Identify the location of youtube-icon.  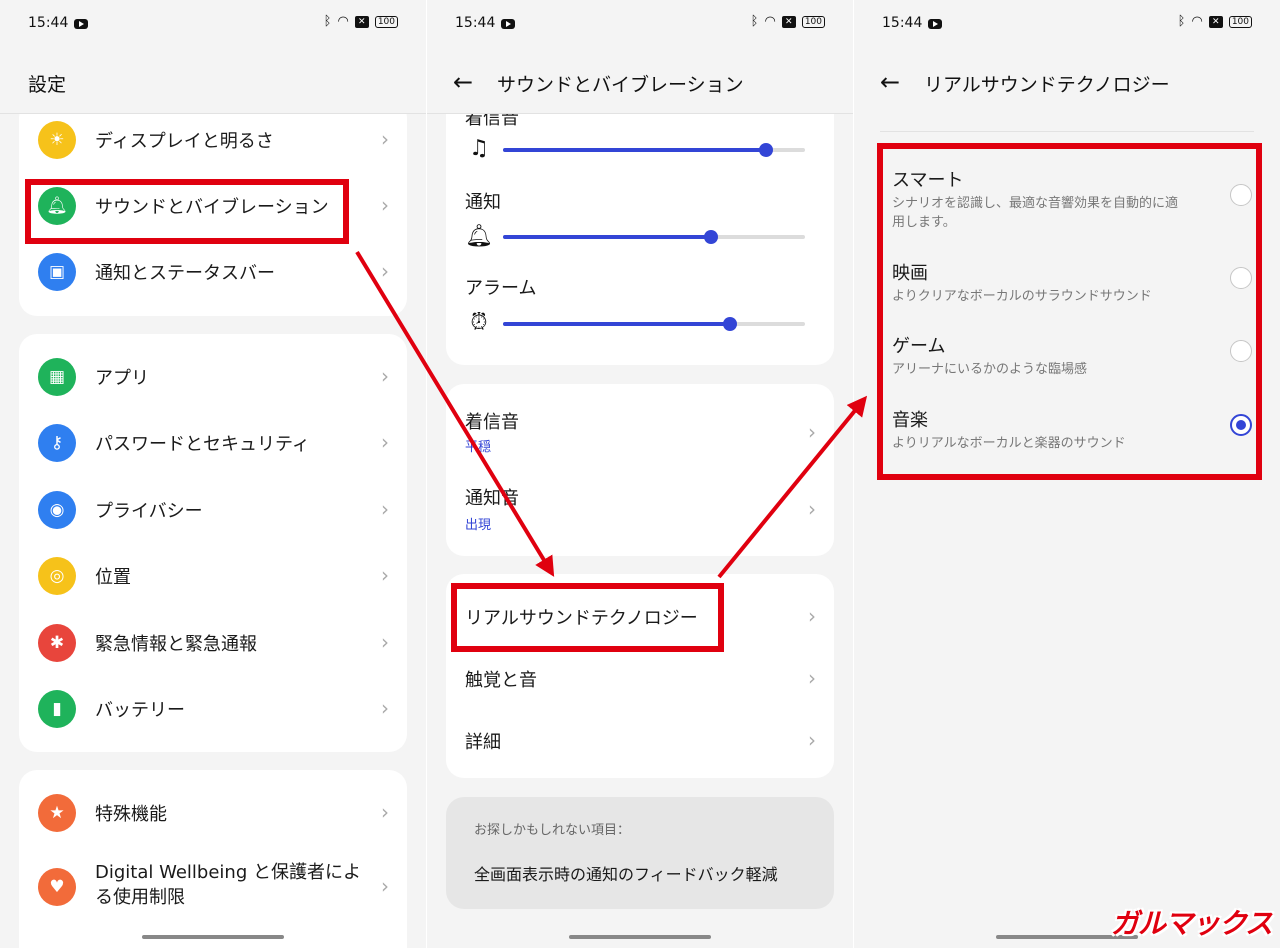
(935, 24).